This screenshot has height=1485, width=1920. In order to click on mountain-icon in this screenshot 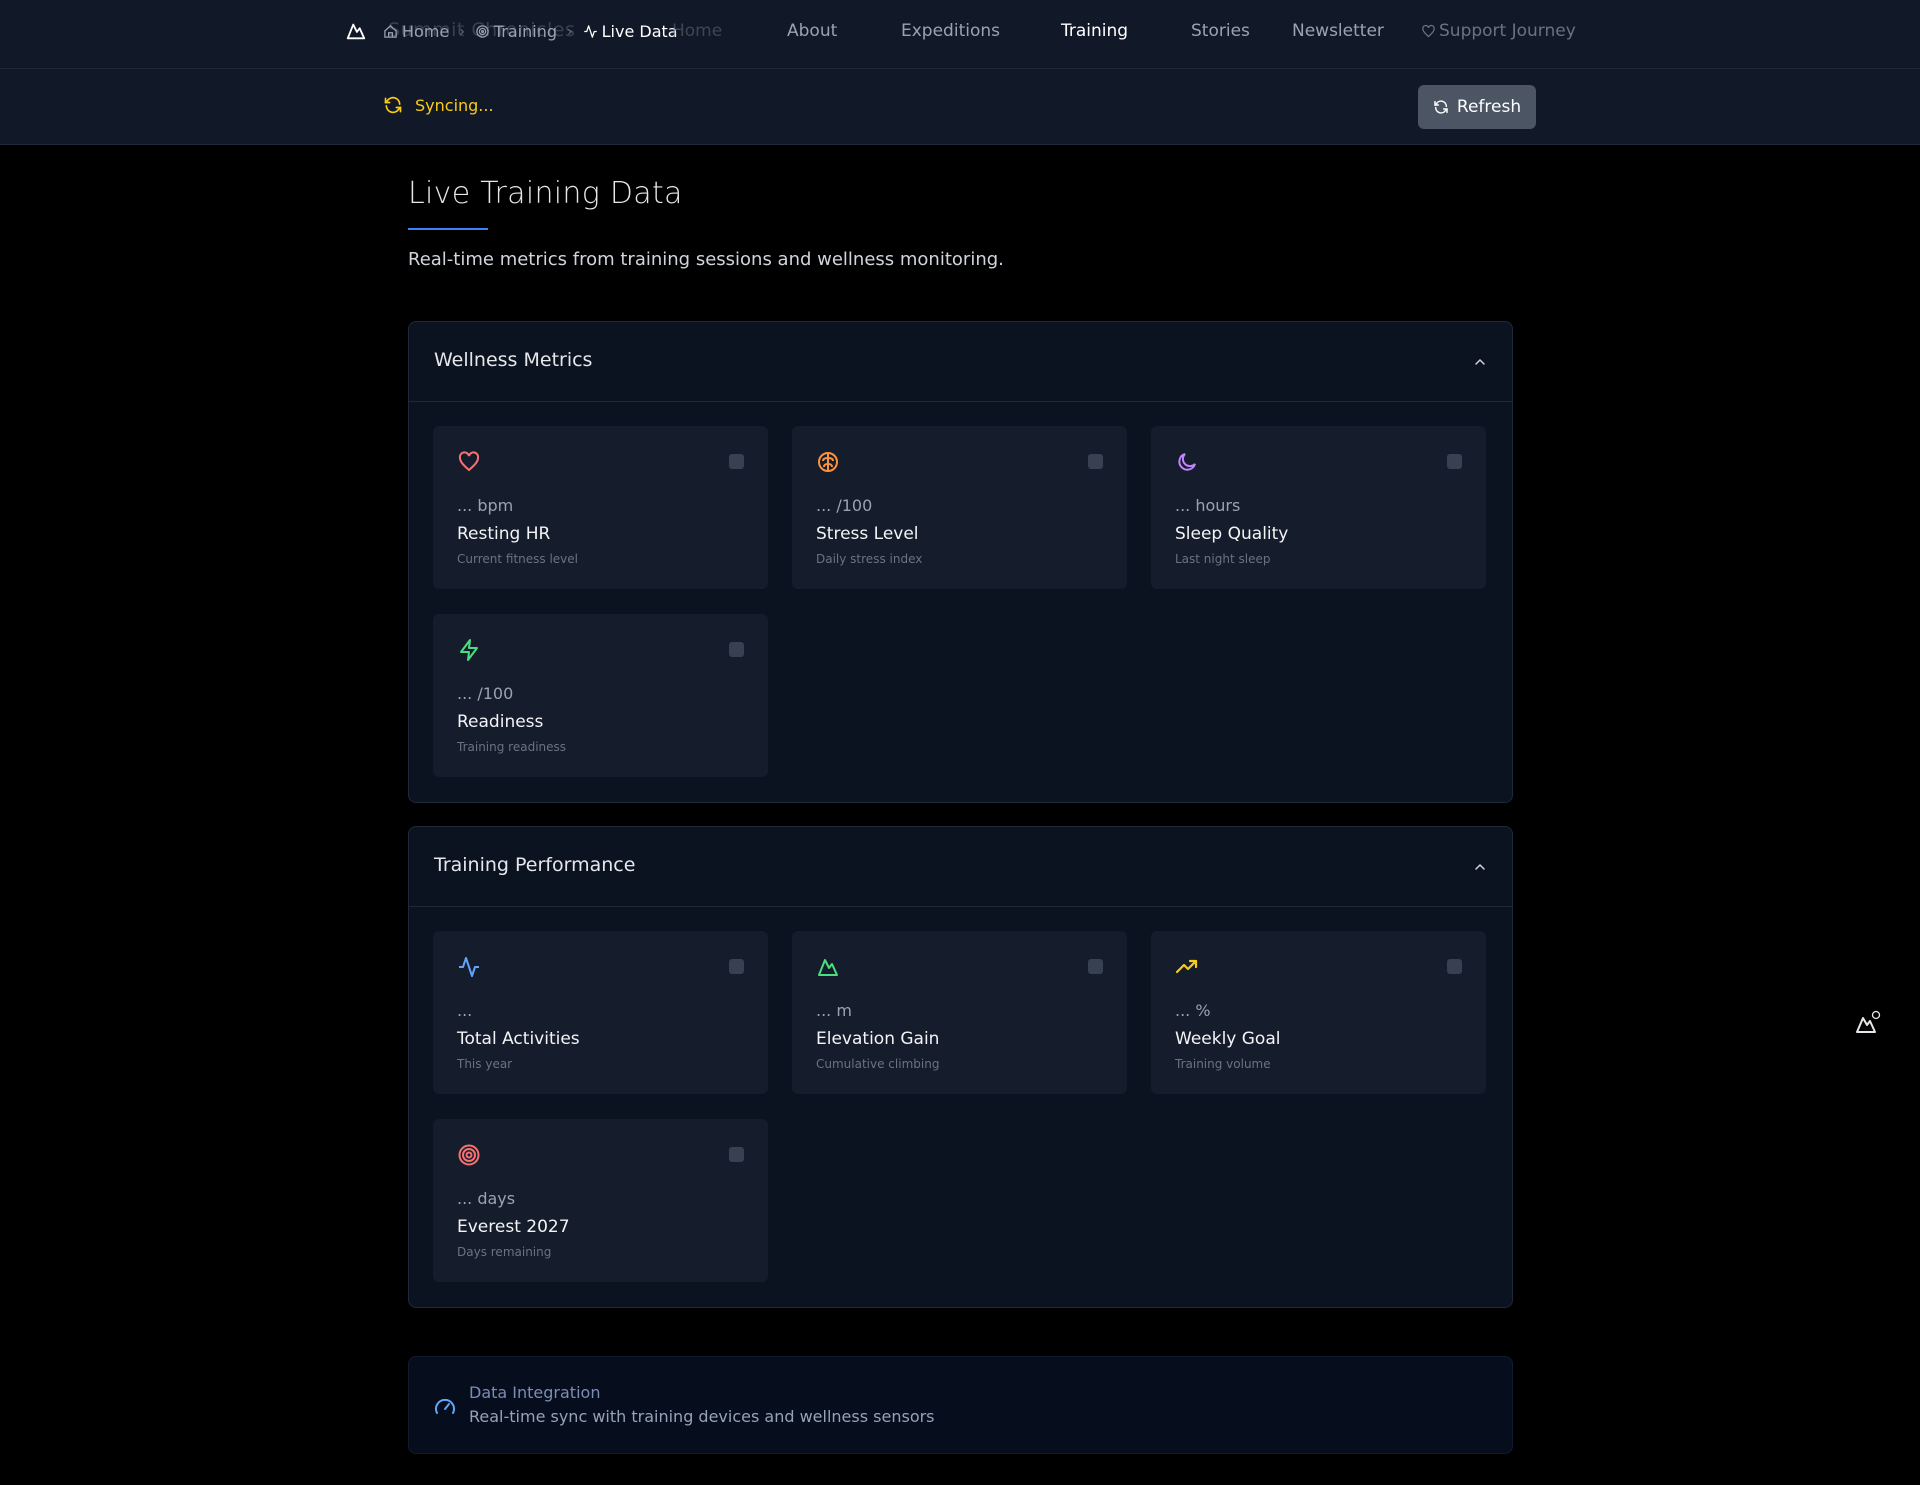, I will do `click(828, 967)`.